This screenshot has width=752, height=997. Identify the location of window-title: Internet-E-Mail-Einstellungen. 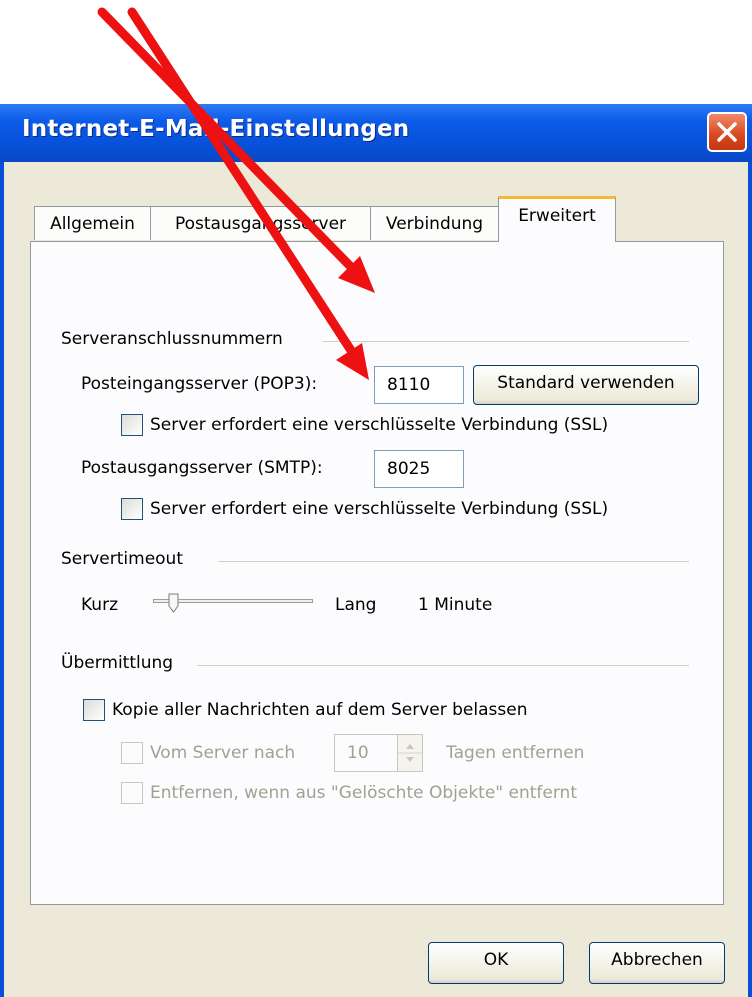
(216, 129).